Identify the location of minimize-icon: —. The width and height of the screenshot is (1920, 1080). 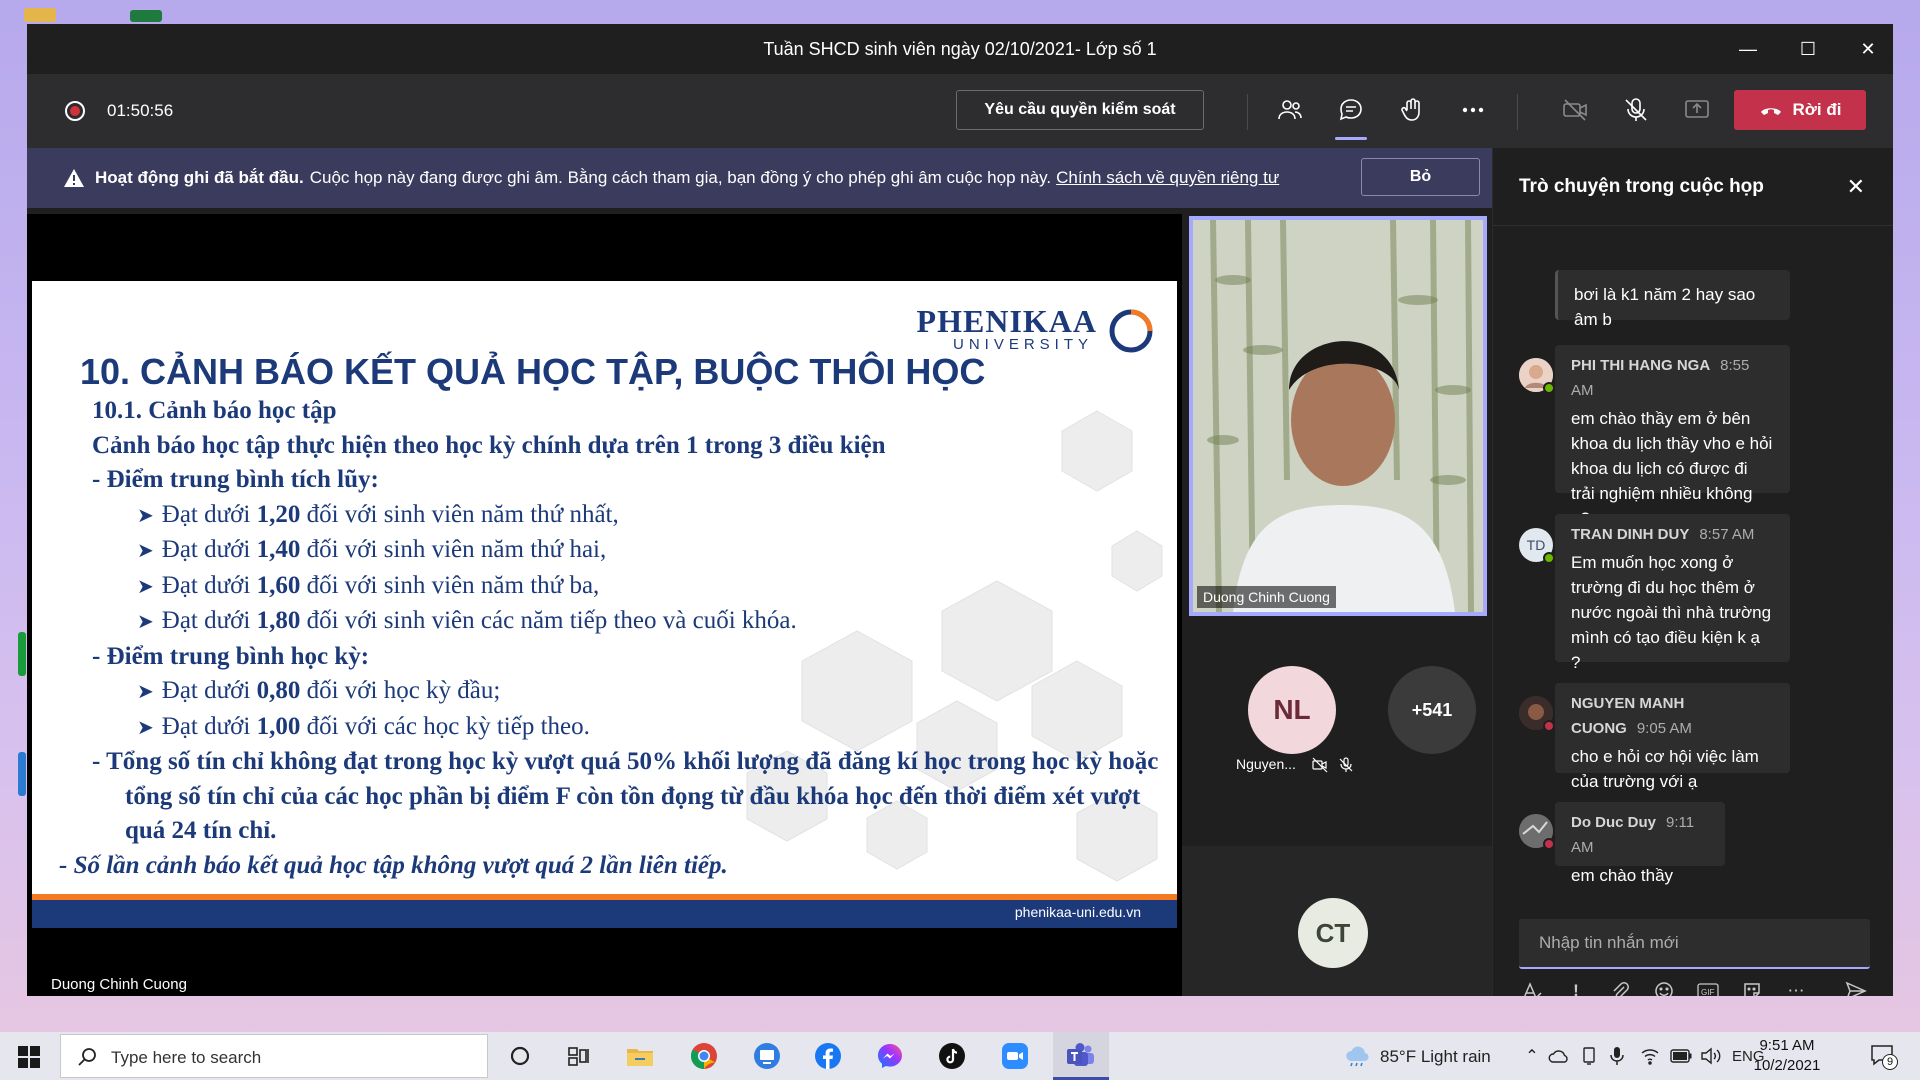
(1748, 49).